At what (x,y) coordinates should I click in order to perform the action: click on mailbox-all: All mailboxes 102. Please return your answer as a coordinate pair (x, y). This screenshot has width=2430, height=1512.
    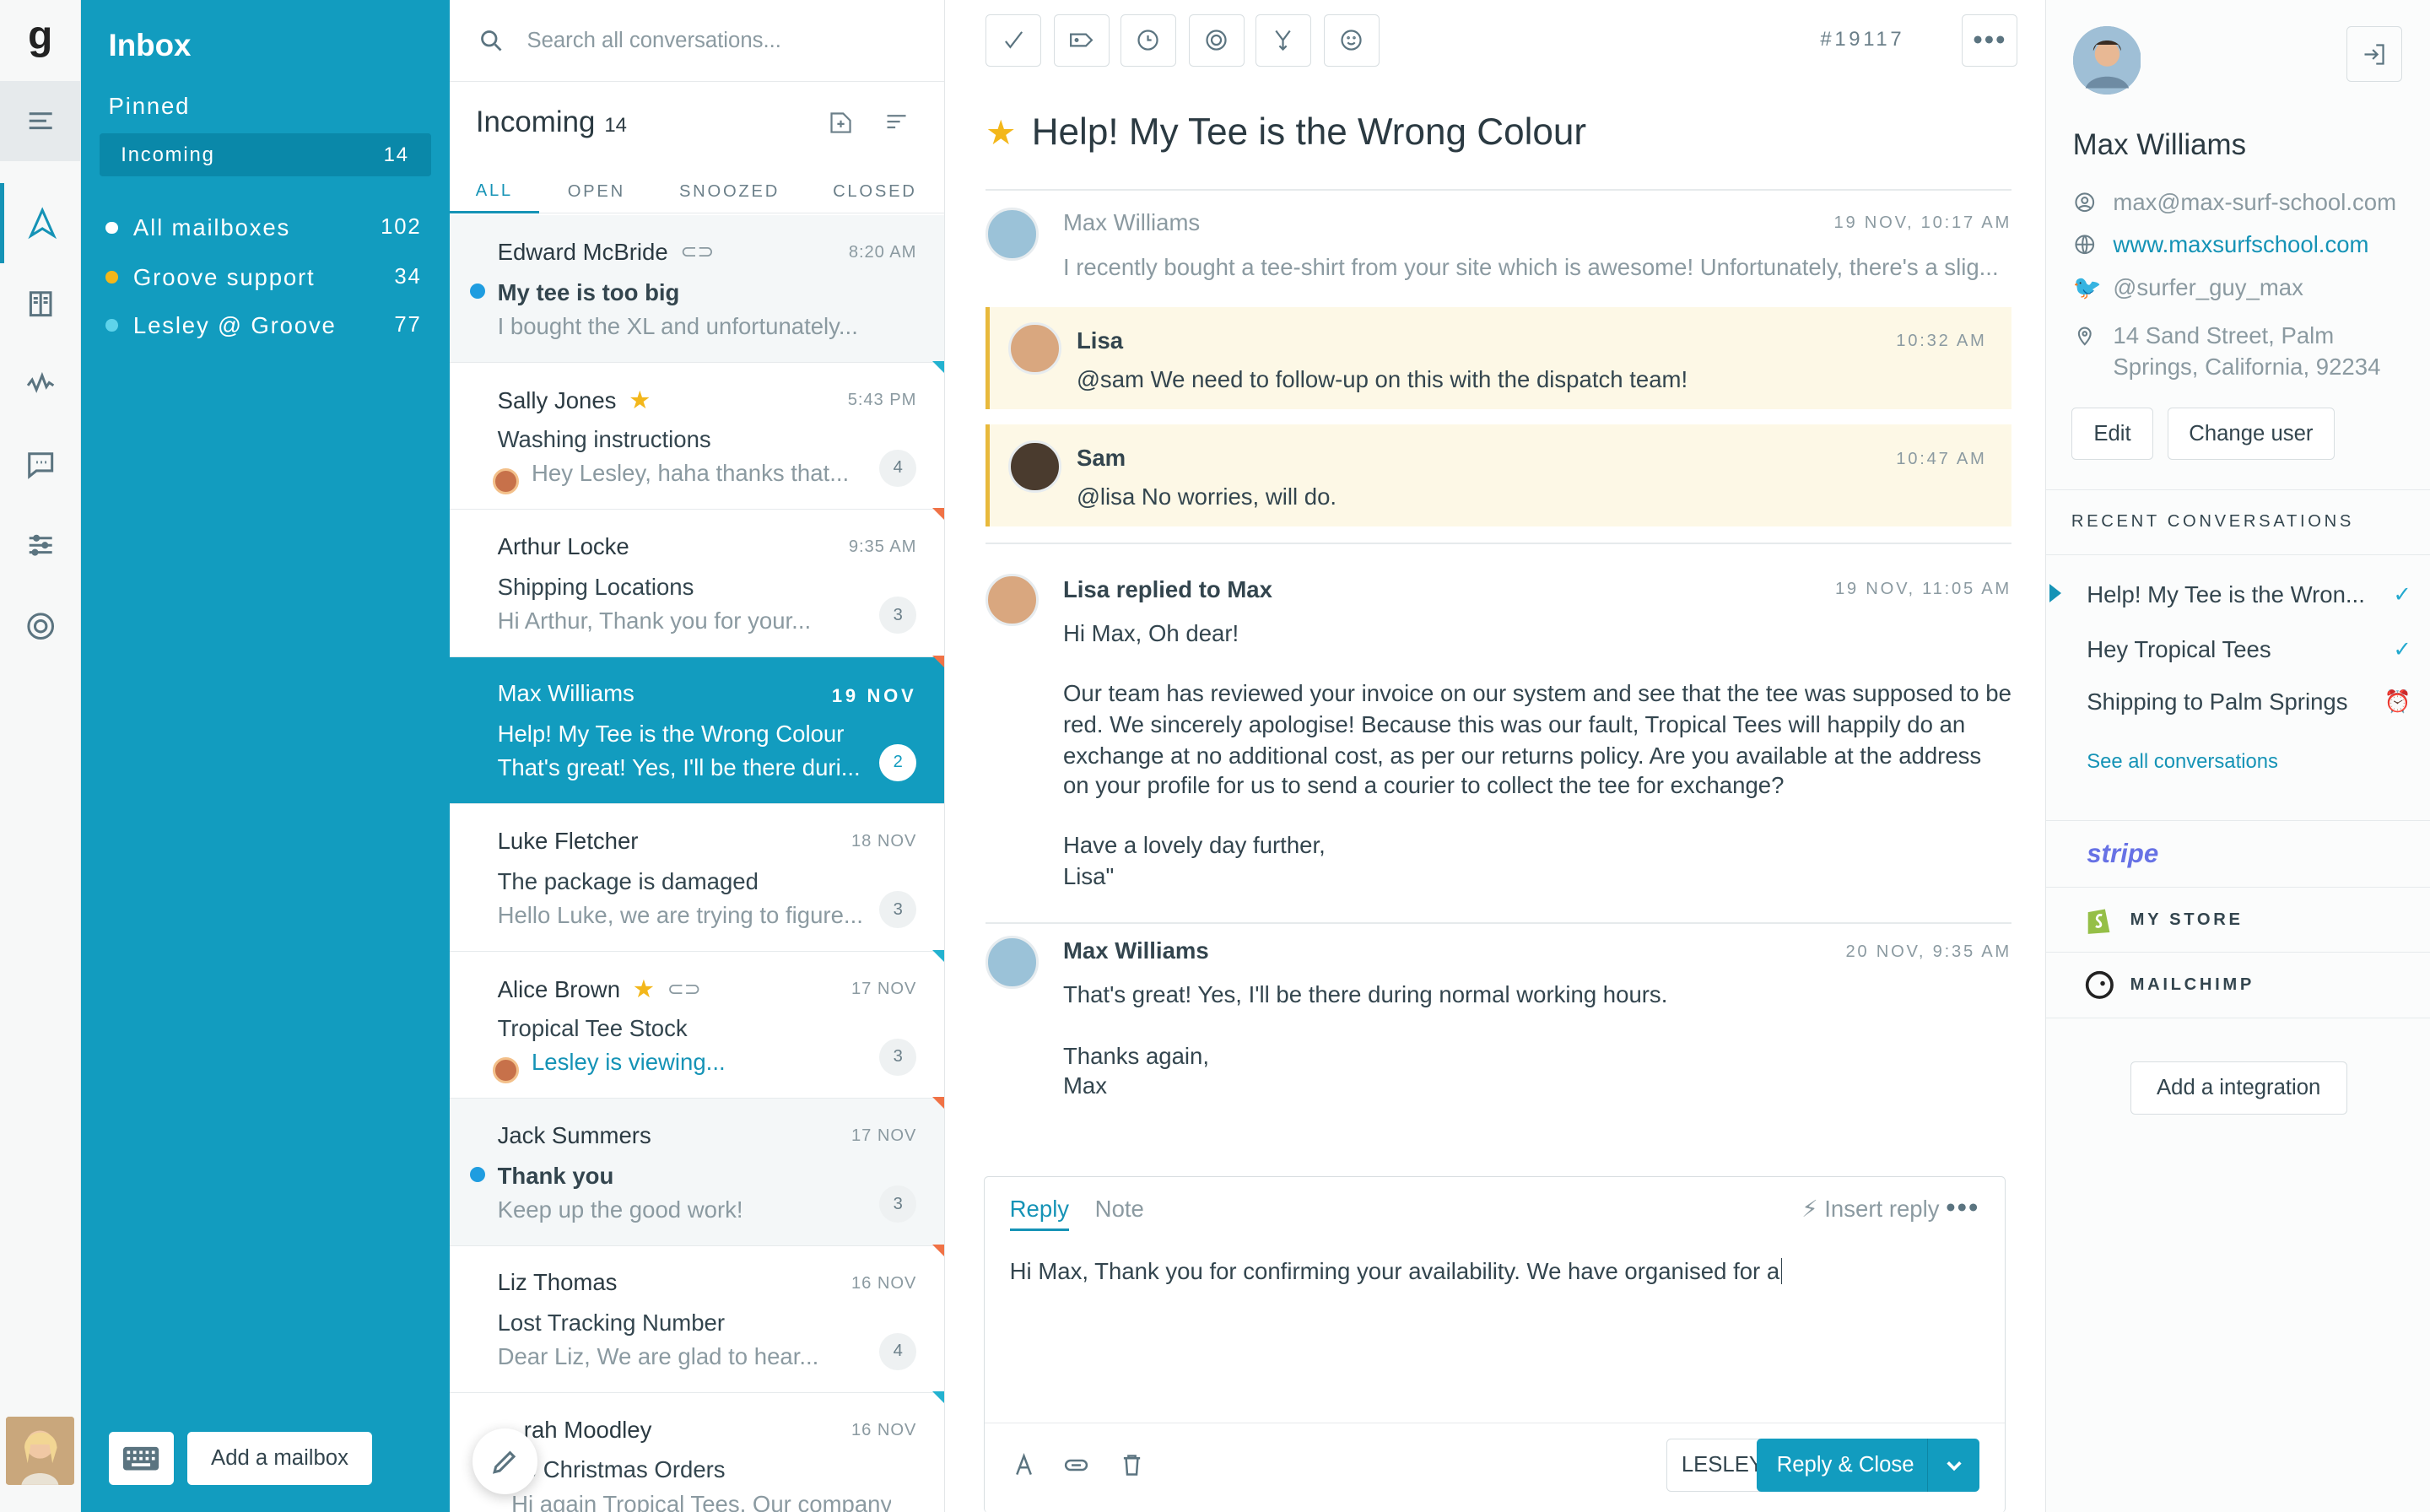
    Looking at the image, I should click on (263, 227).